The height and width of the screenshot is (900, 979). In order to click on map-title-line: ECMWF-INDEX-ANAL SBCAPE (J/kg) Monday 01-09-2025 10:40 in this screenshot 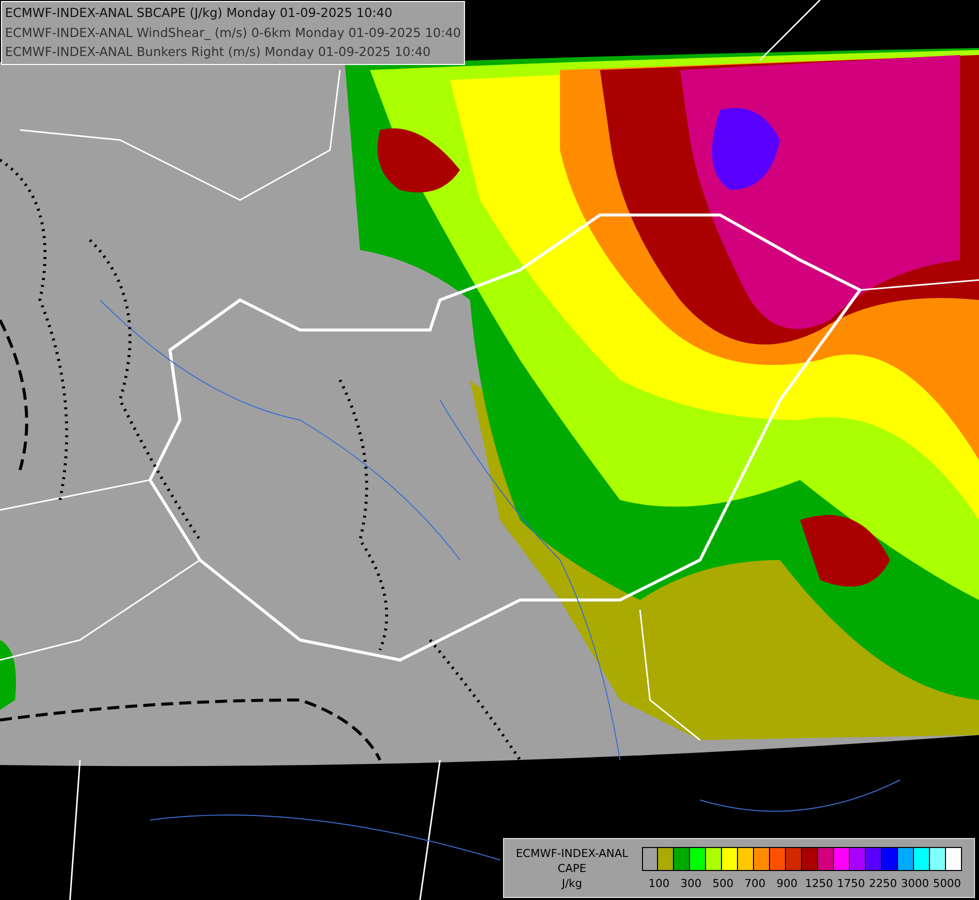, I will do `click(199, 13)`.